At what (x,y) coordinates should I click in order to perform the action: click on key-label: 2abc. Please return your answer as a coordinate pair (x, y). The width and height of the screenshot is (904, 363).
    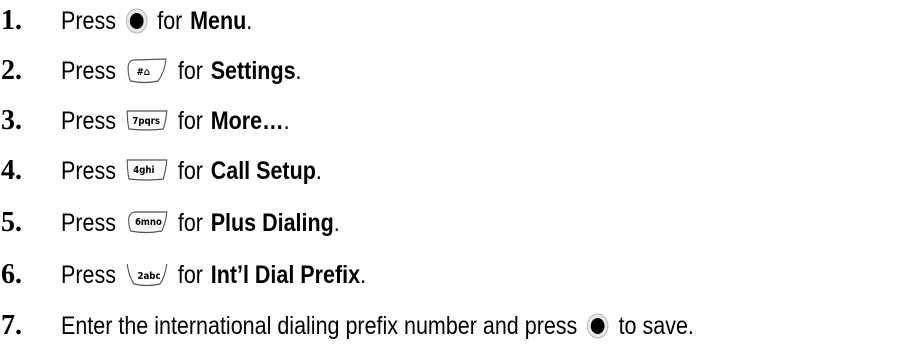
    Looking at the image, I should click on (148, 276).